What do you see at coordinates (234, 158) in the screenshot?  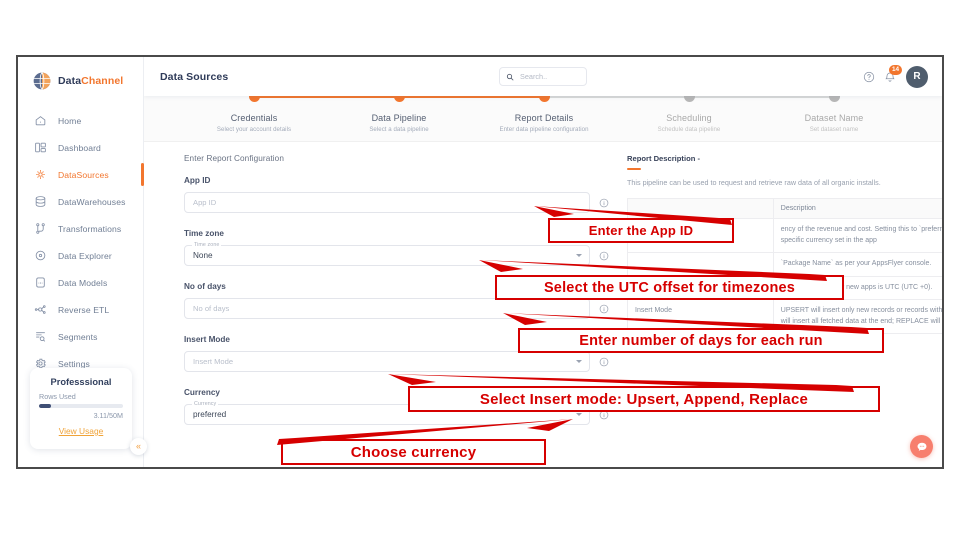 I see `form-section-title: Enter Report Configuration` at bounding box center [234, 158].